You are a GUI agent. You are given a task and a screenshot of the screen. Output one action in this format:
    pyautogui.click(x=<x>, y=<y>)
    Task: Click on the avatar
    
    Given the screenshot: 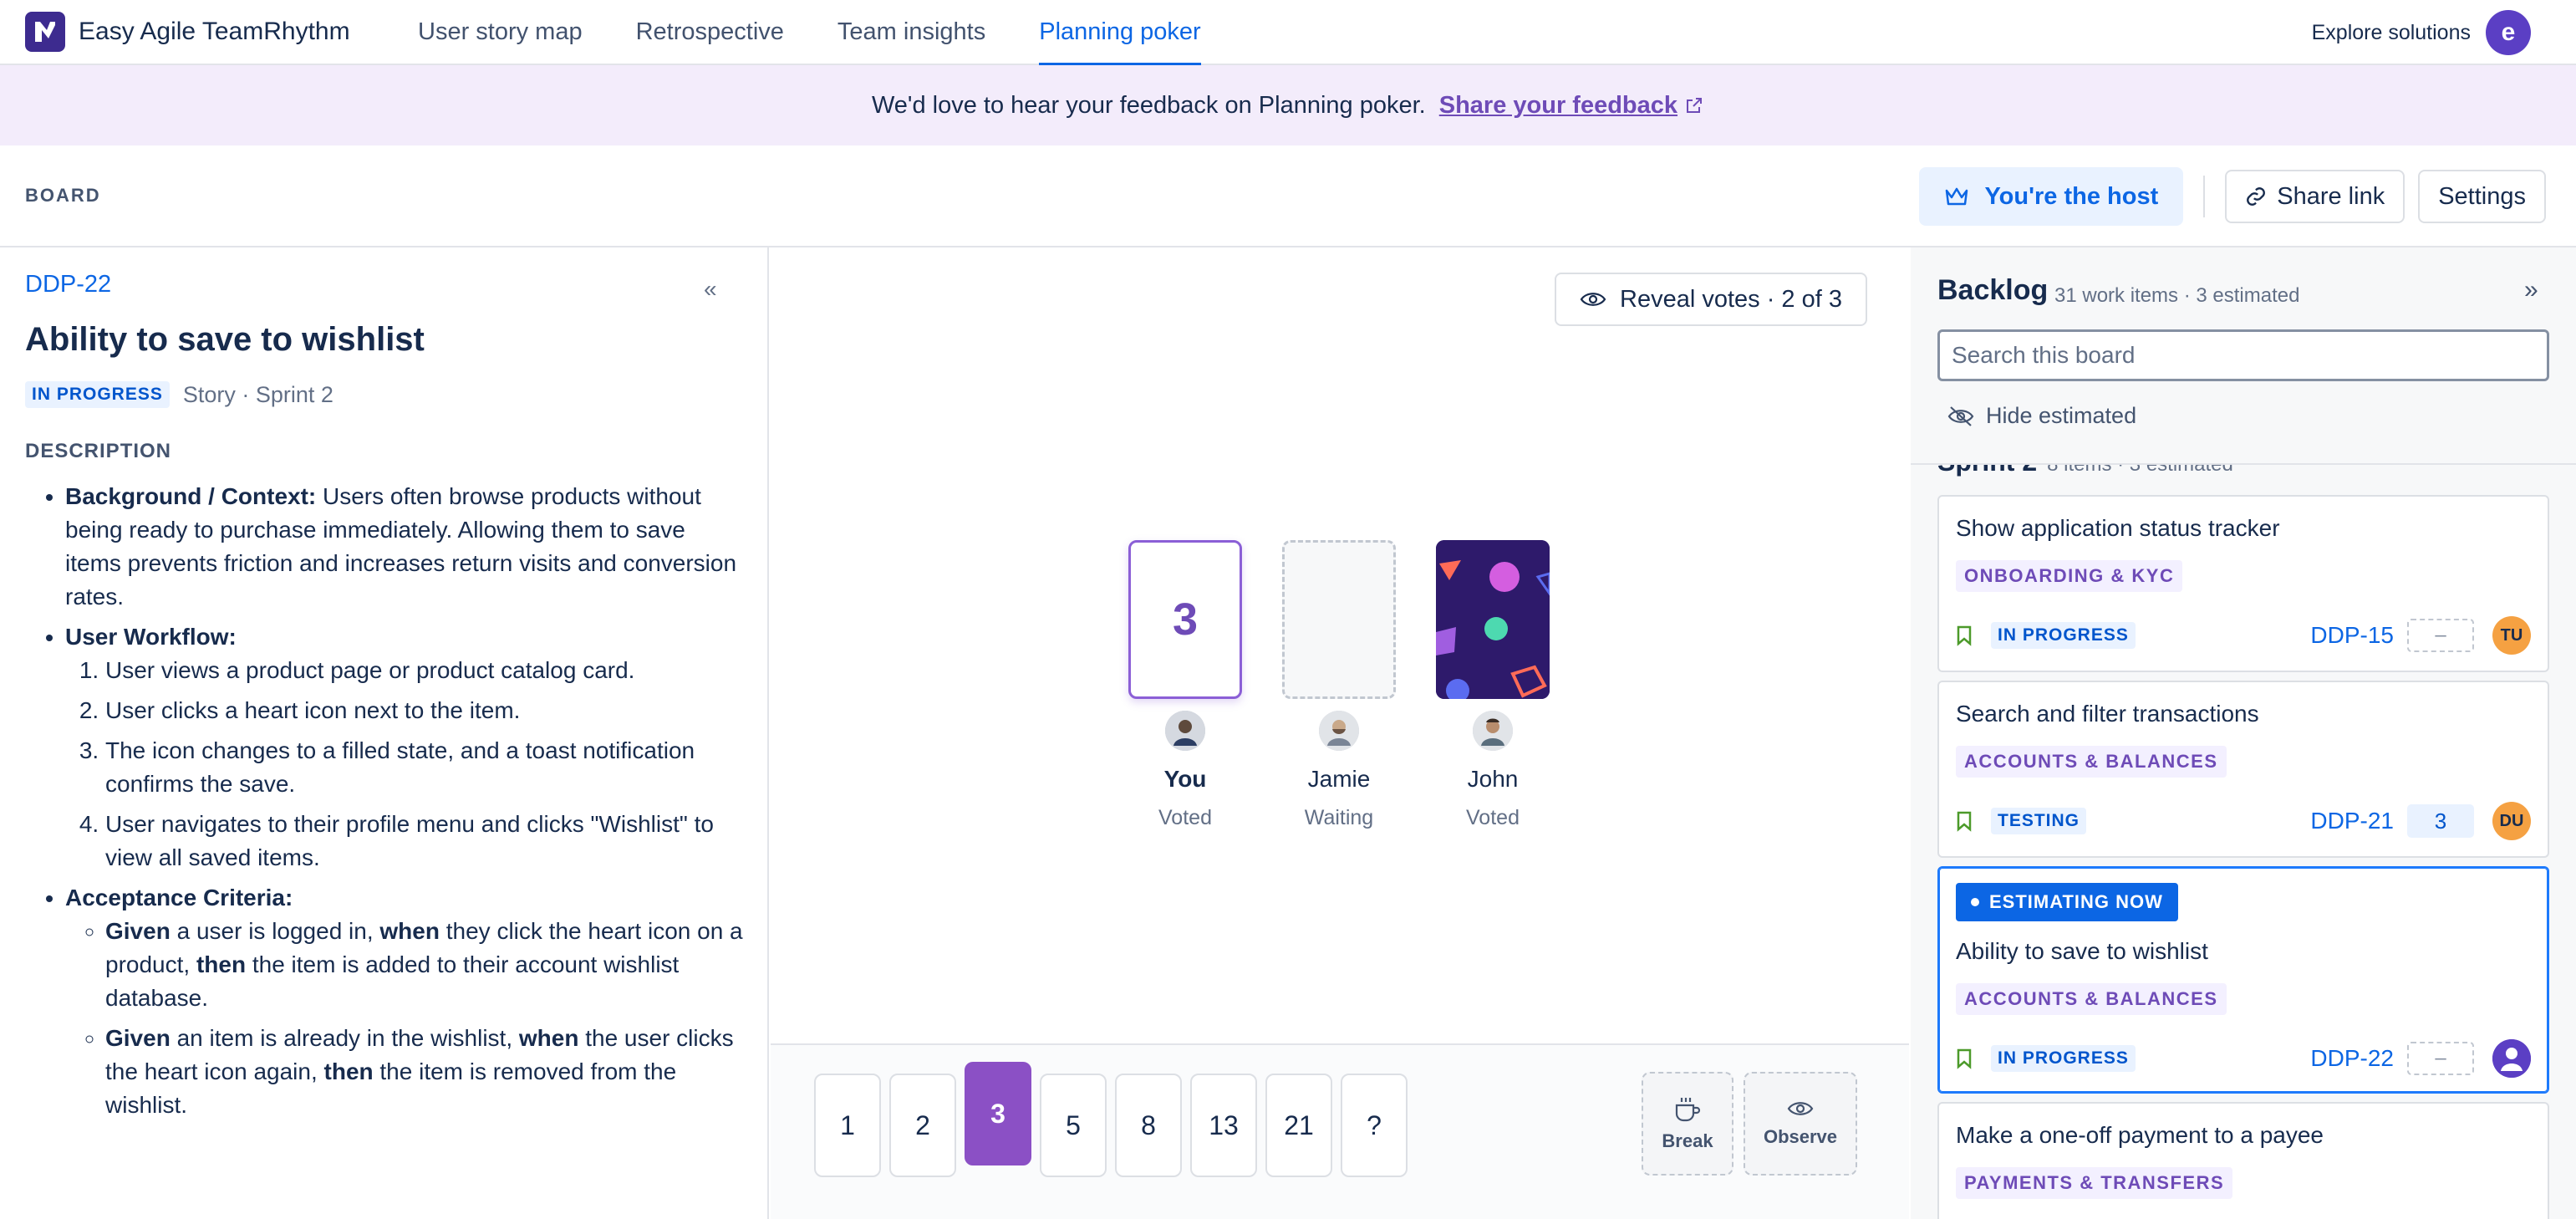 What is the action you would take?
    pyautogui.click(x=1493, y=731)
    